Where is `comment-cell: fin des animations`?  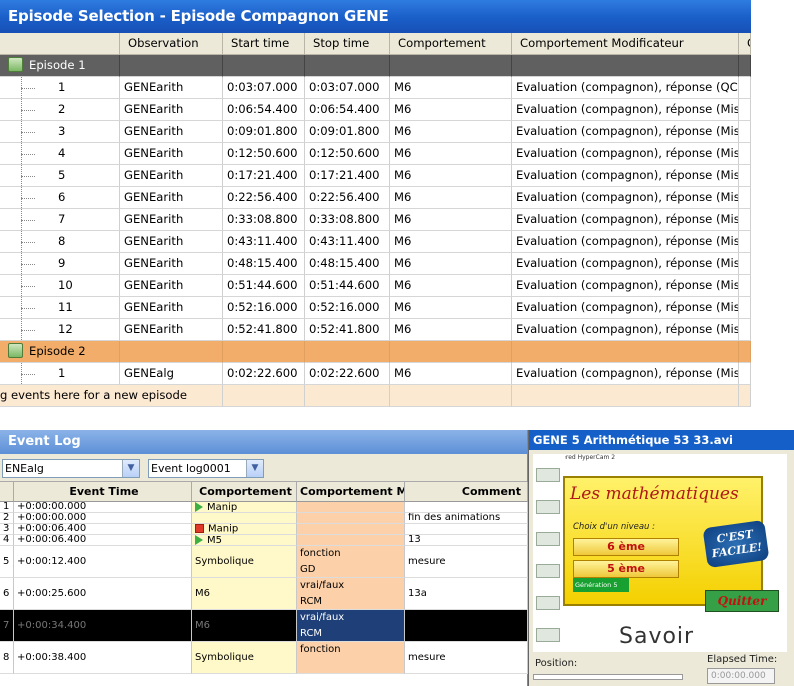 comment-cell: fin des animations is located at coordinates (466, 518).